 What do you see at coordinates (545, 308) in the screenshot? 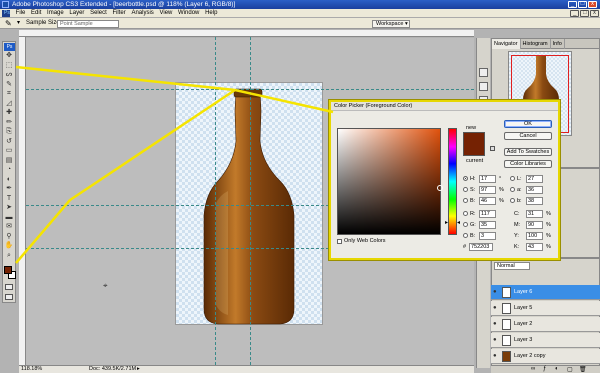
I see `layer-row: ● Layer 5` at bounding box center [545, 308].